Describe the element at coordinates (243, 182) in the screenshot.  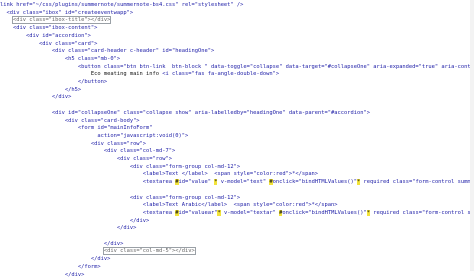
I see `code-token: v-model="text"` at that location.